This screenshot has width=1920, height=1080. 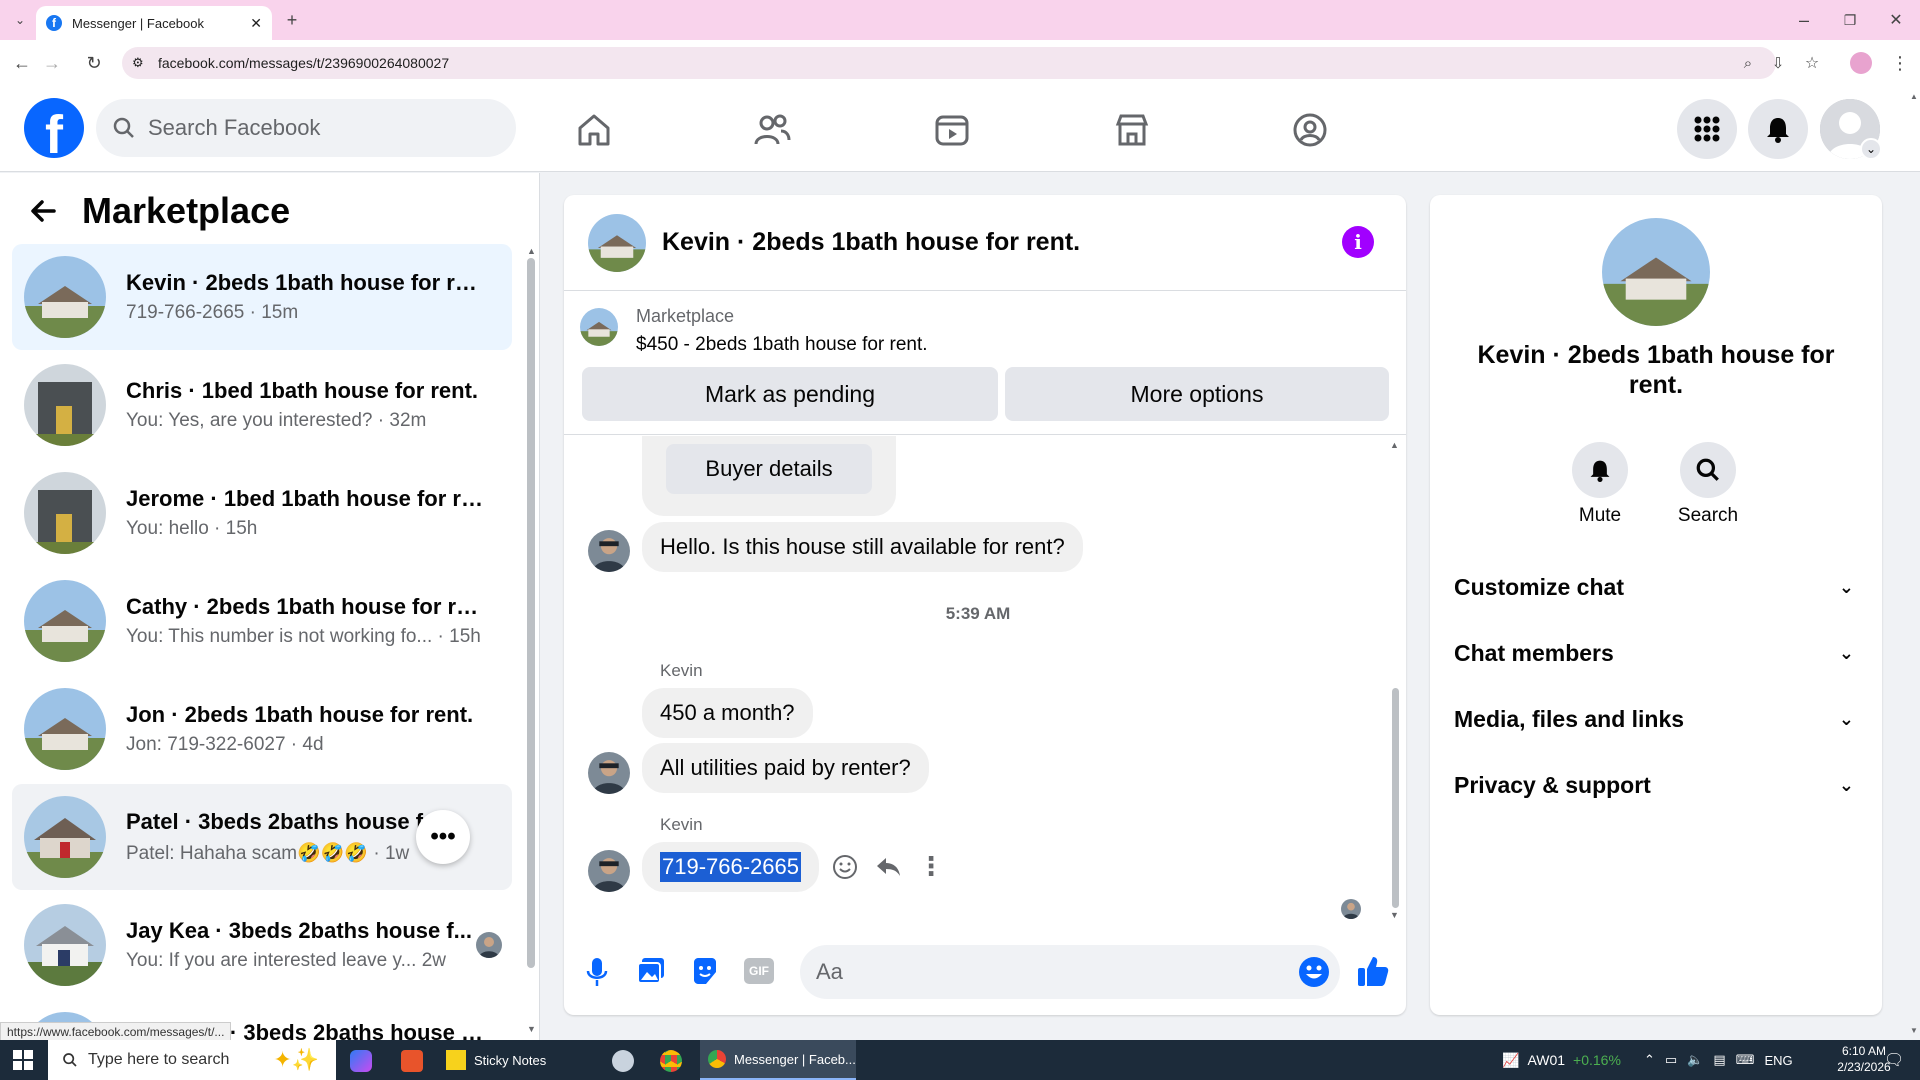 I want to click on reload-icon: ↻, so click(x=94, y=63).